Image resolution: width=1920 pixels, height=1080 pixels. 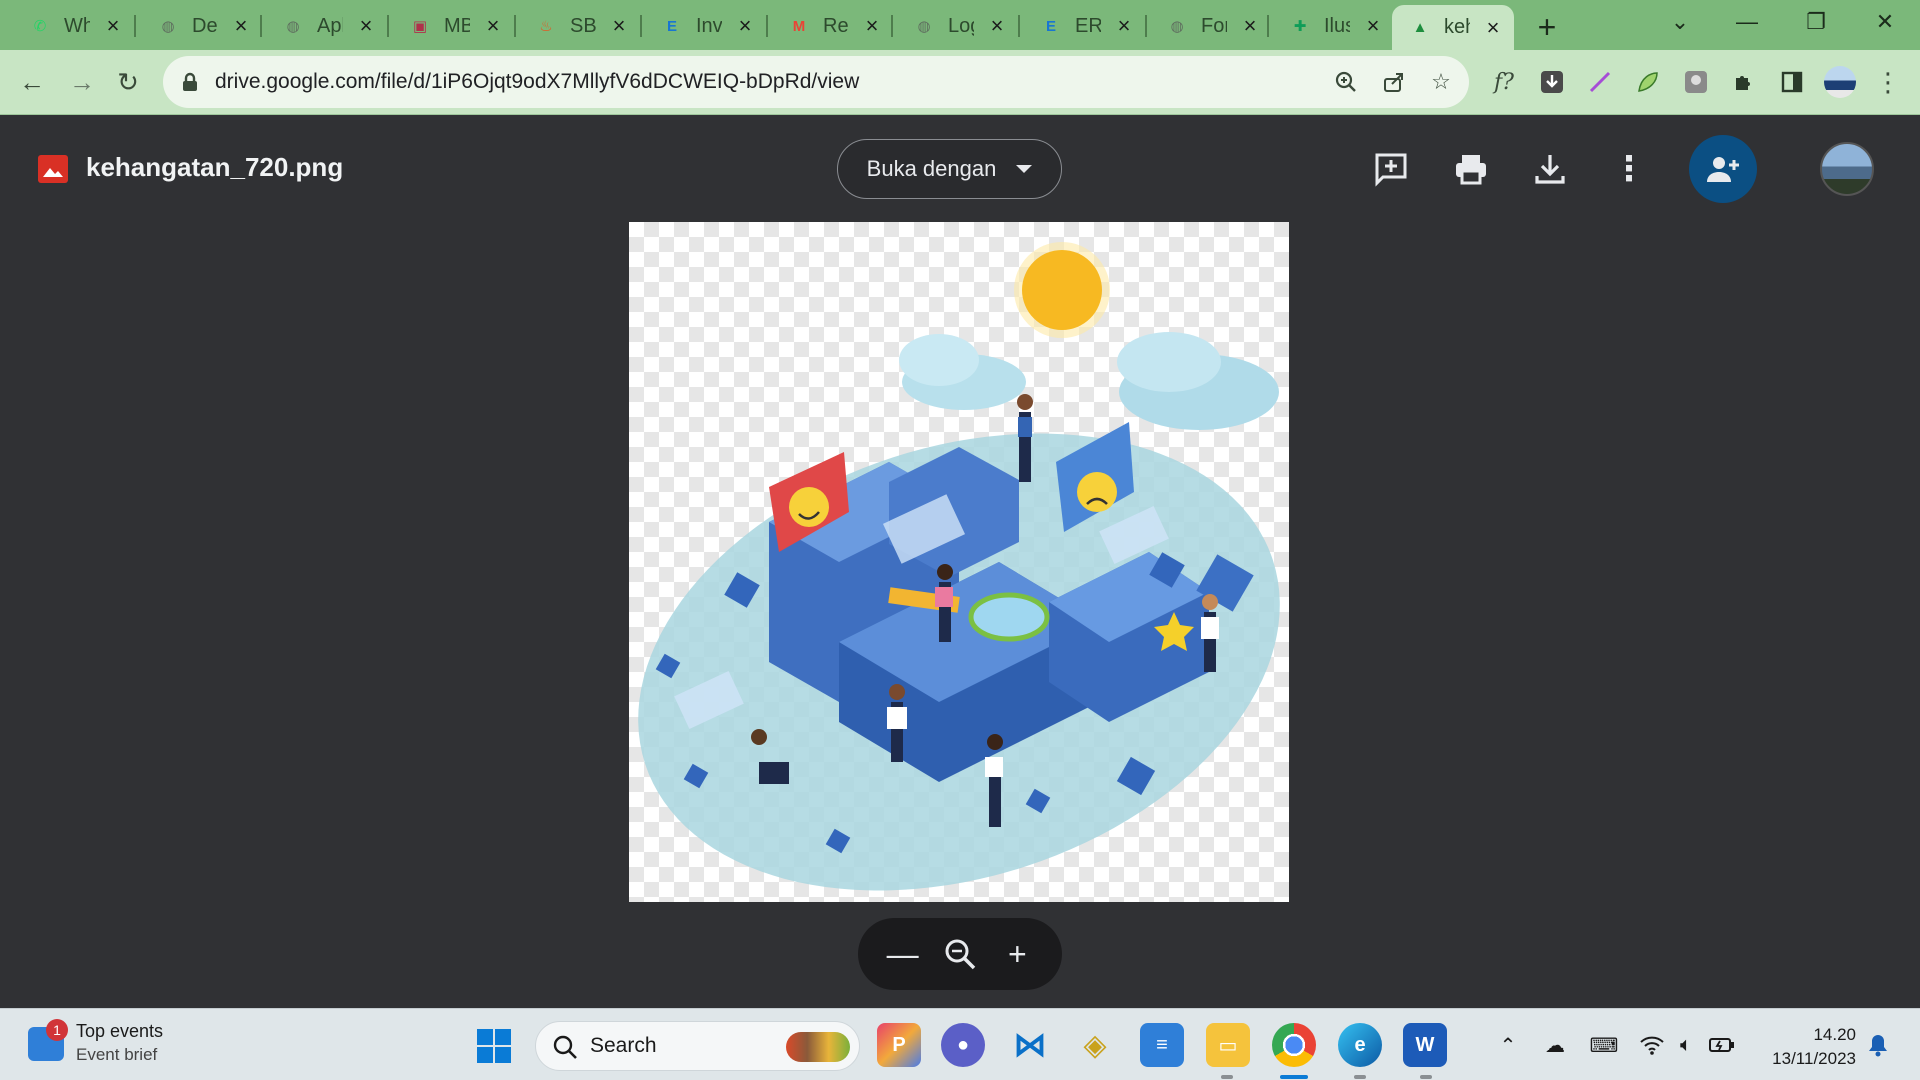 What do you see at coordinates (325, 26) in the screenshot?
I see `browser-tab: ◍ Aplikasi ×` at bounding box center [325, 26].